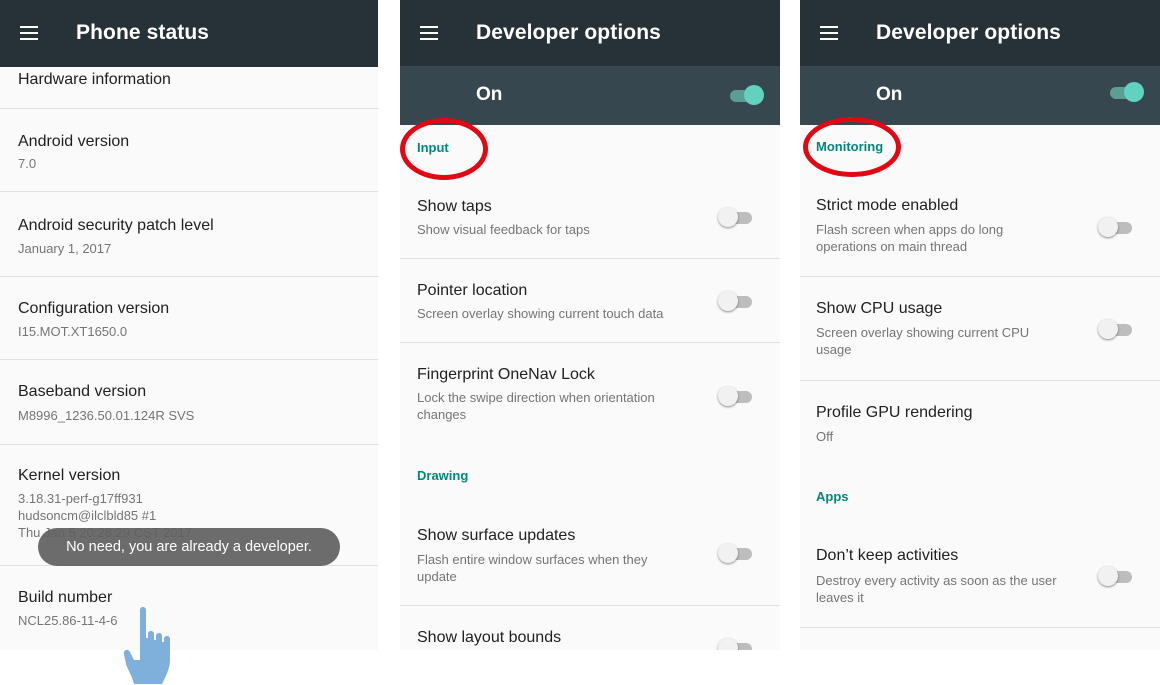 This screenshot has width=1160, height=685. What do you see at coordinates (65, 597) in the screenshot?
I see `item-title: Build number` at bounding box center [65, 597].